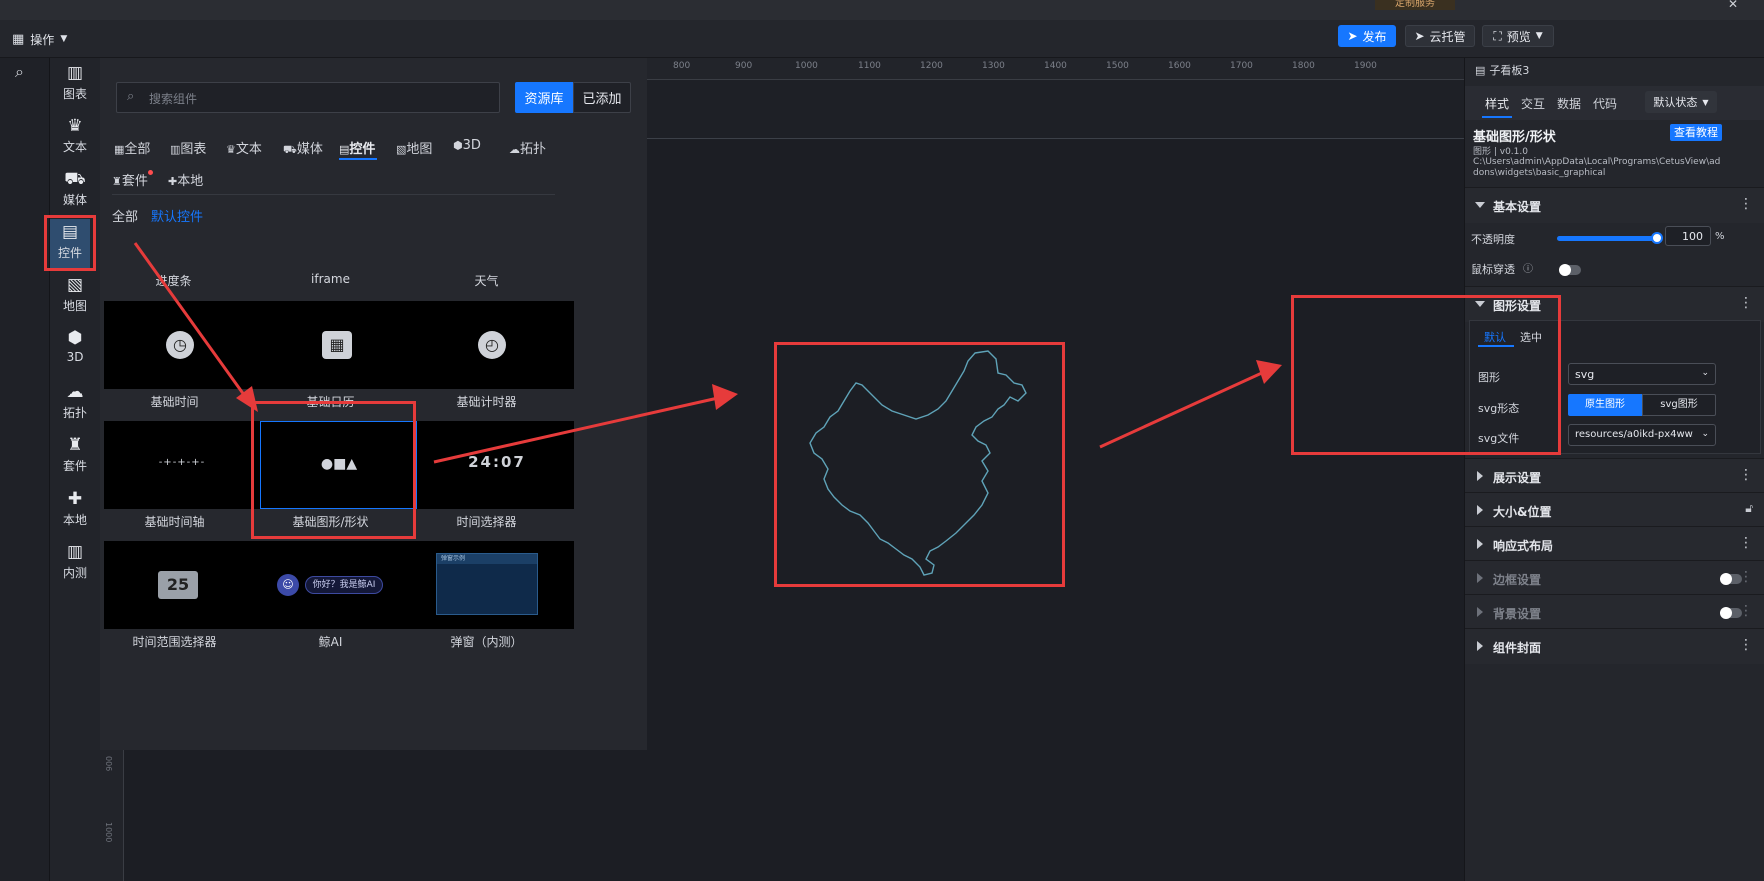 The height and width of the screenshot is (881, 1764). Describe the element at coordinates (1642, 374) in the screenshot. I see `shape-select: svg ⌄` at that location.